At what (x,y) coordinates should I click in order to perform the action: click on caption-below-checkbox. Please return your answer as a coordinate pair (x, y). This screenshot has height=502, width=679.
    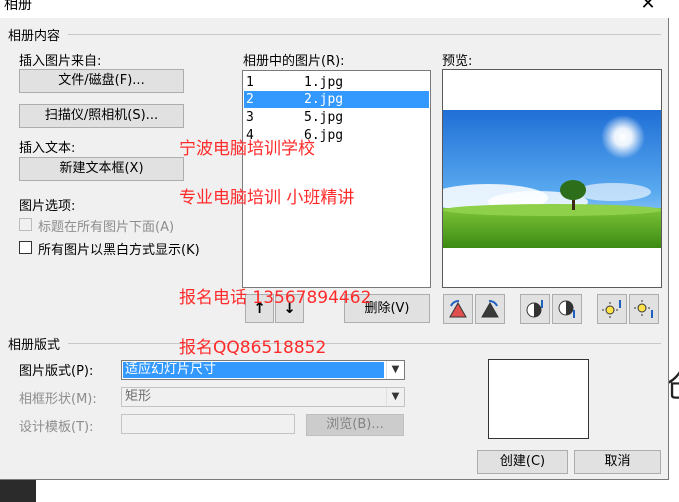
    Looking at the image, I should click on (25, 224).